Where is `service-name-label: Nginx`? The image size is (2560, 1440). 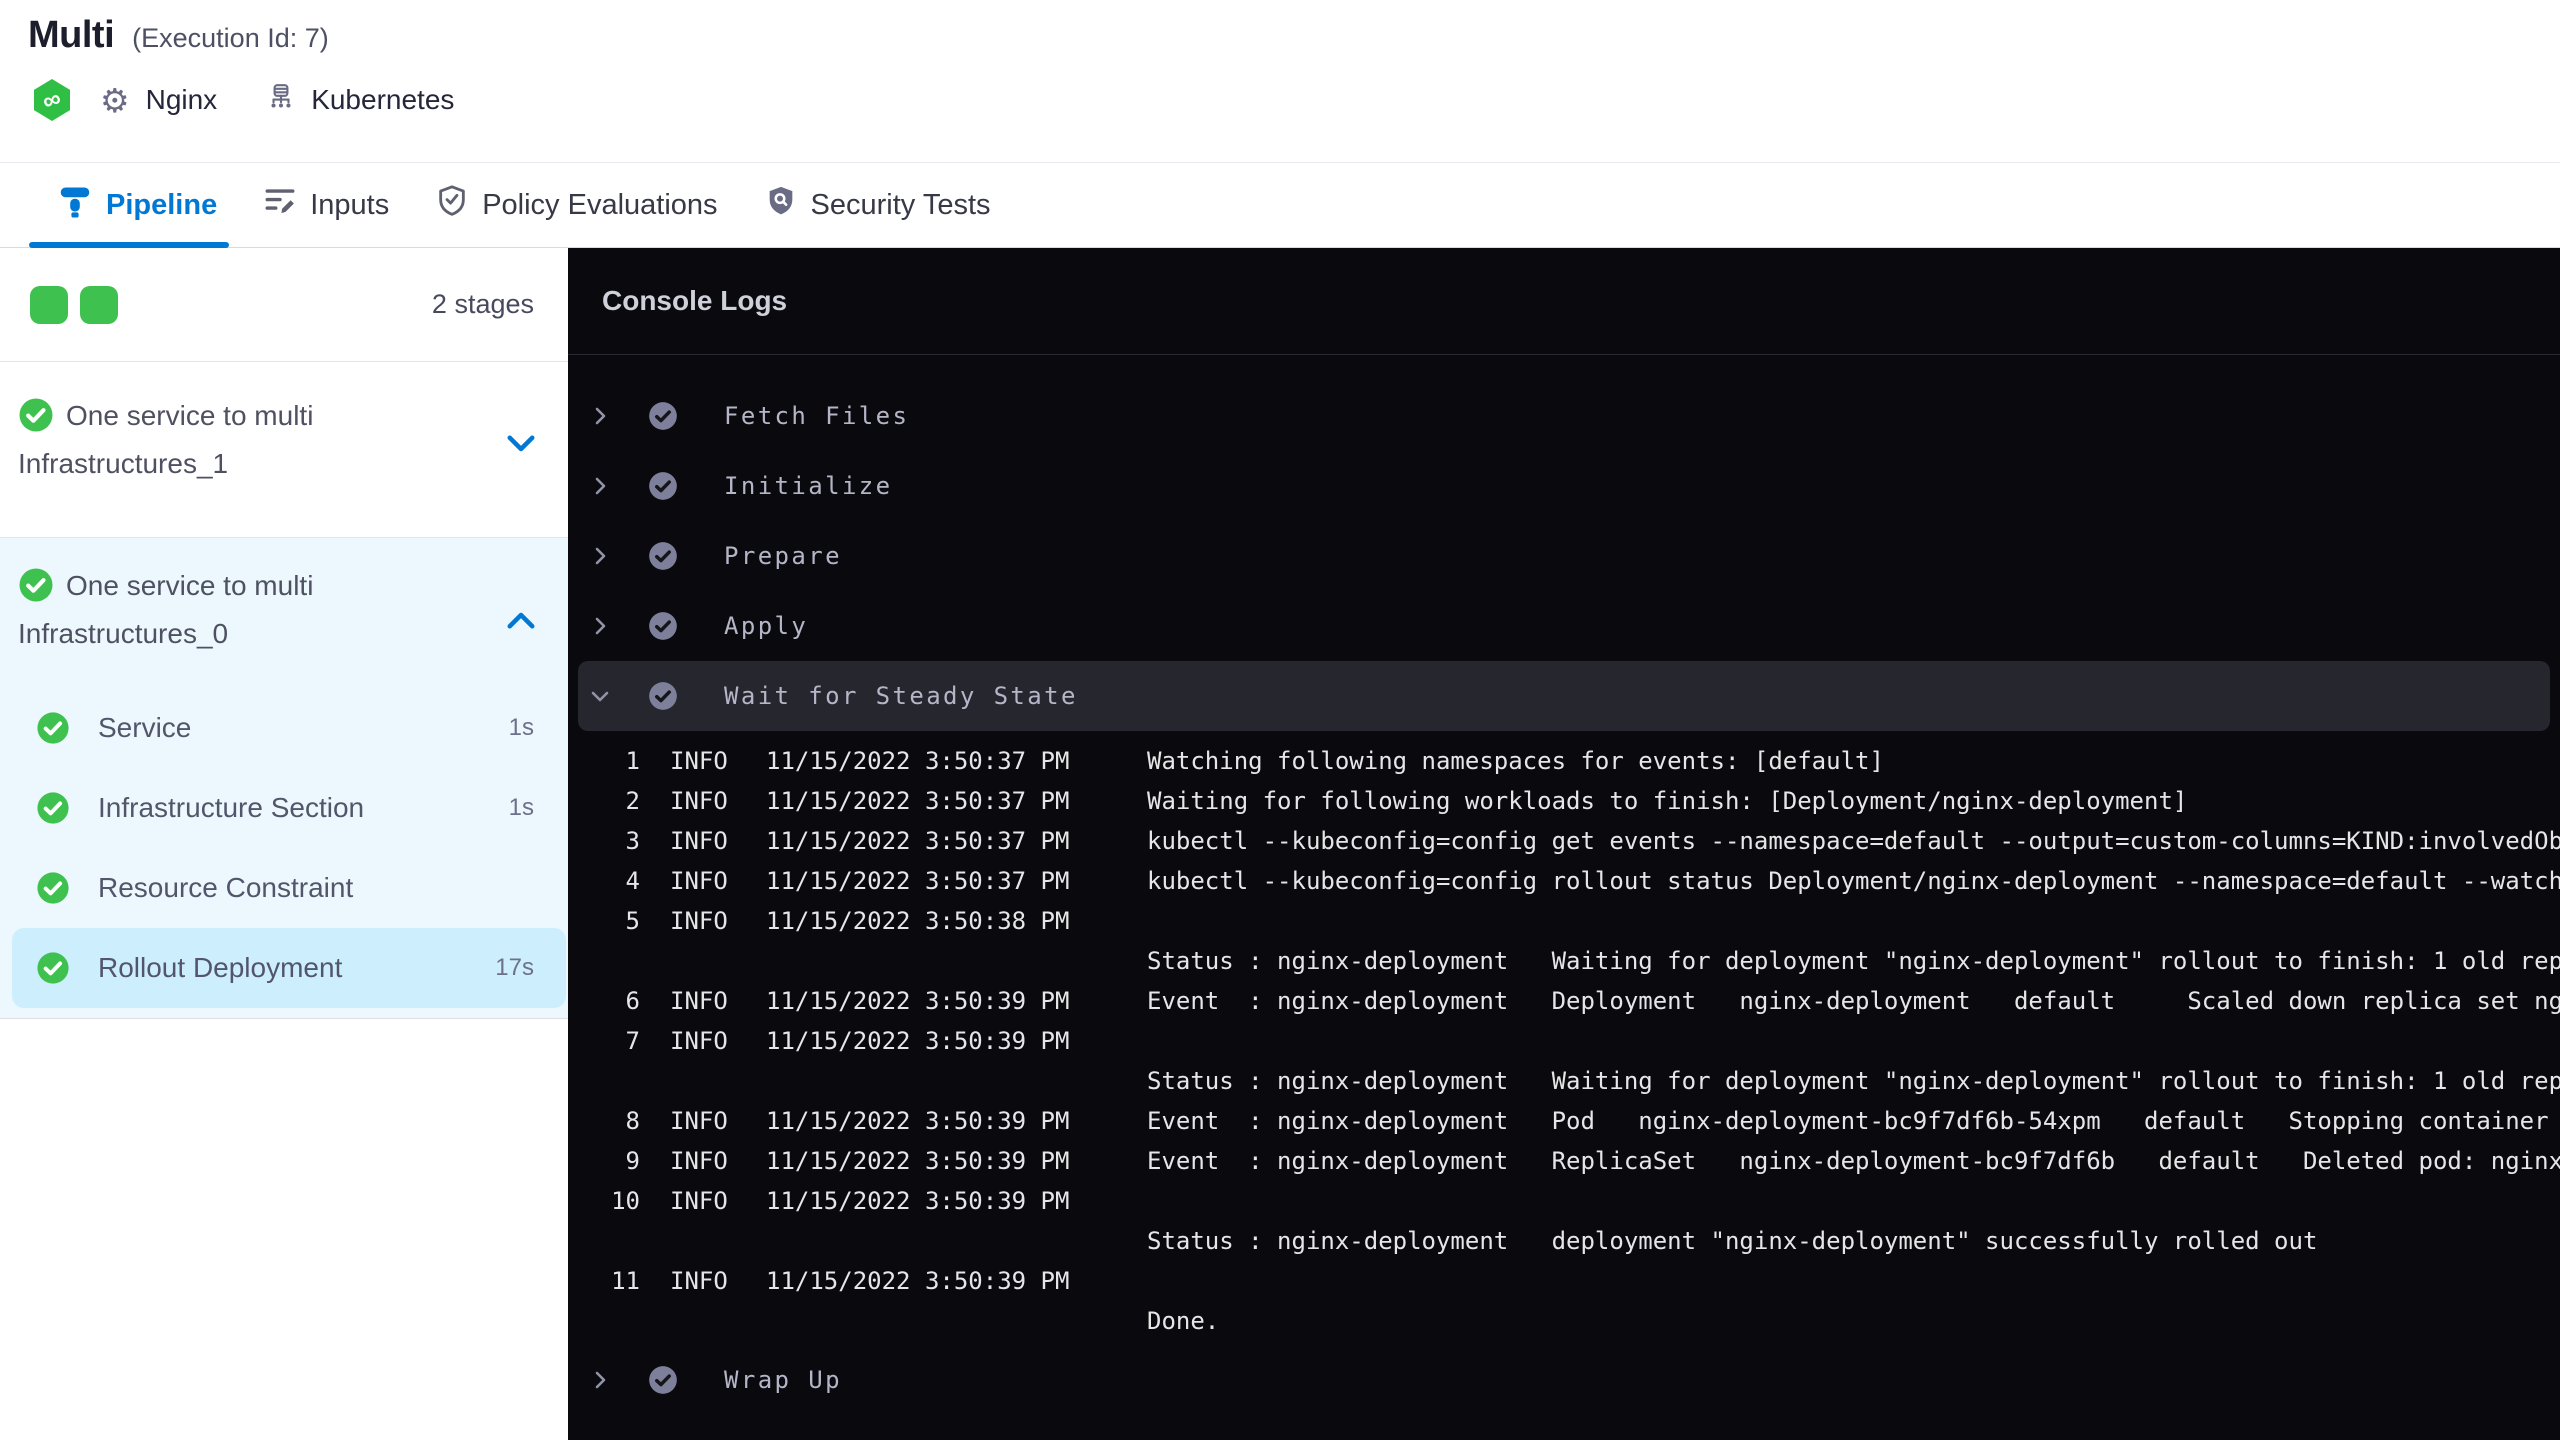 service-name-label: Nginx is located at coordinates (181, 99).